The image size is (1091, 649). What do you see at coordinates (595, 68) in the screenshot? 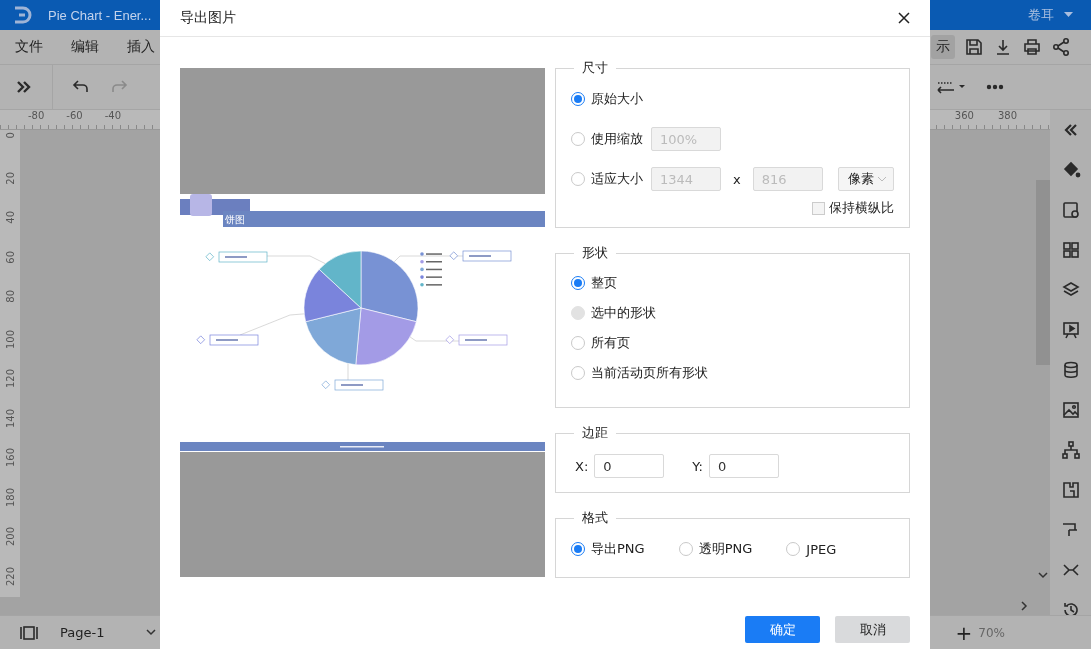
I see `group-title: 尺寸` at bounding box center [595, 68].